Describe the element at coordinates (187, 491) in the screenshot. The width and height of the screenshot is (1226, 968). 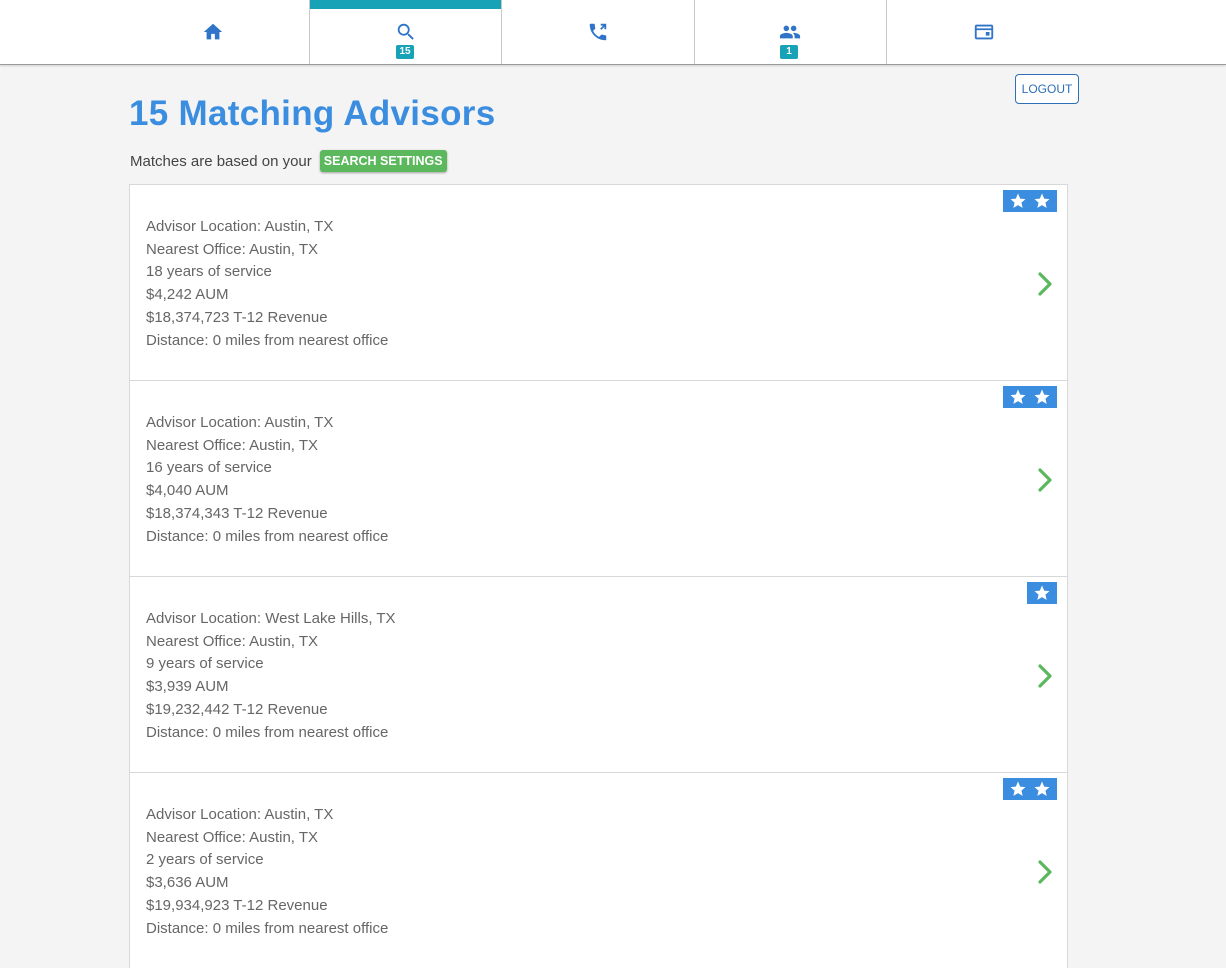
I see `advisor-aum: $4,040 AUM` at that location.